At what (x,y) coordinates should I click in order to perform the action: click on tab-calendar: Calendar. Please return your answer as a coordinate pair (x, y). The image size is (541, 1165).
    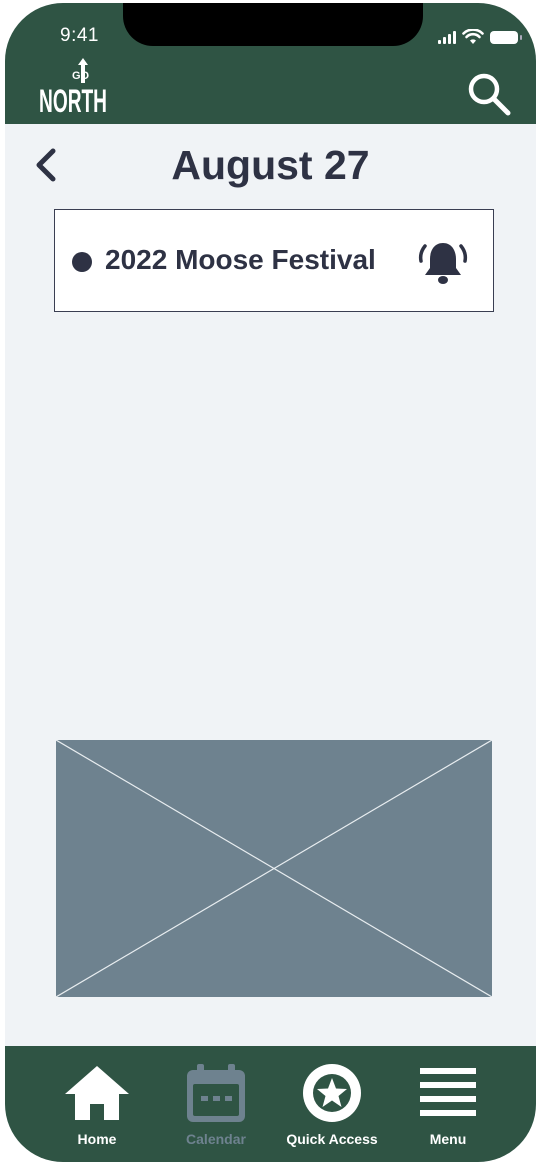
    Looking at the image, I should click on (216, 1107).